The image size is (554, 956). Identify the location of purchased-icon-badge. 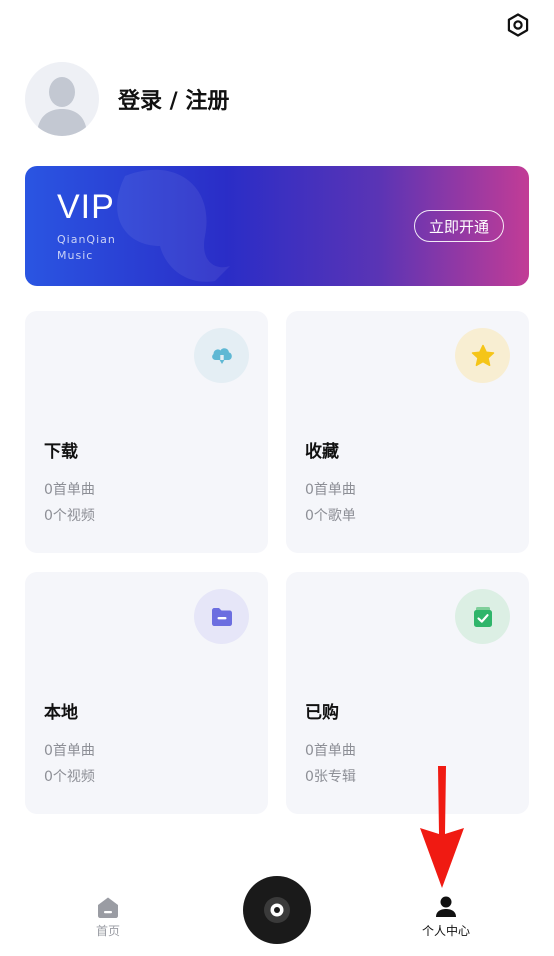
(482, 616).